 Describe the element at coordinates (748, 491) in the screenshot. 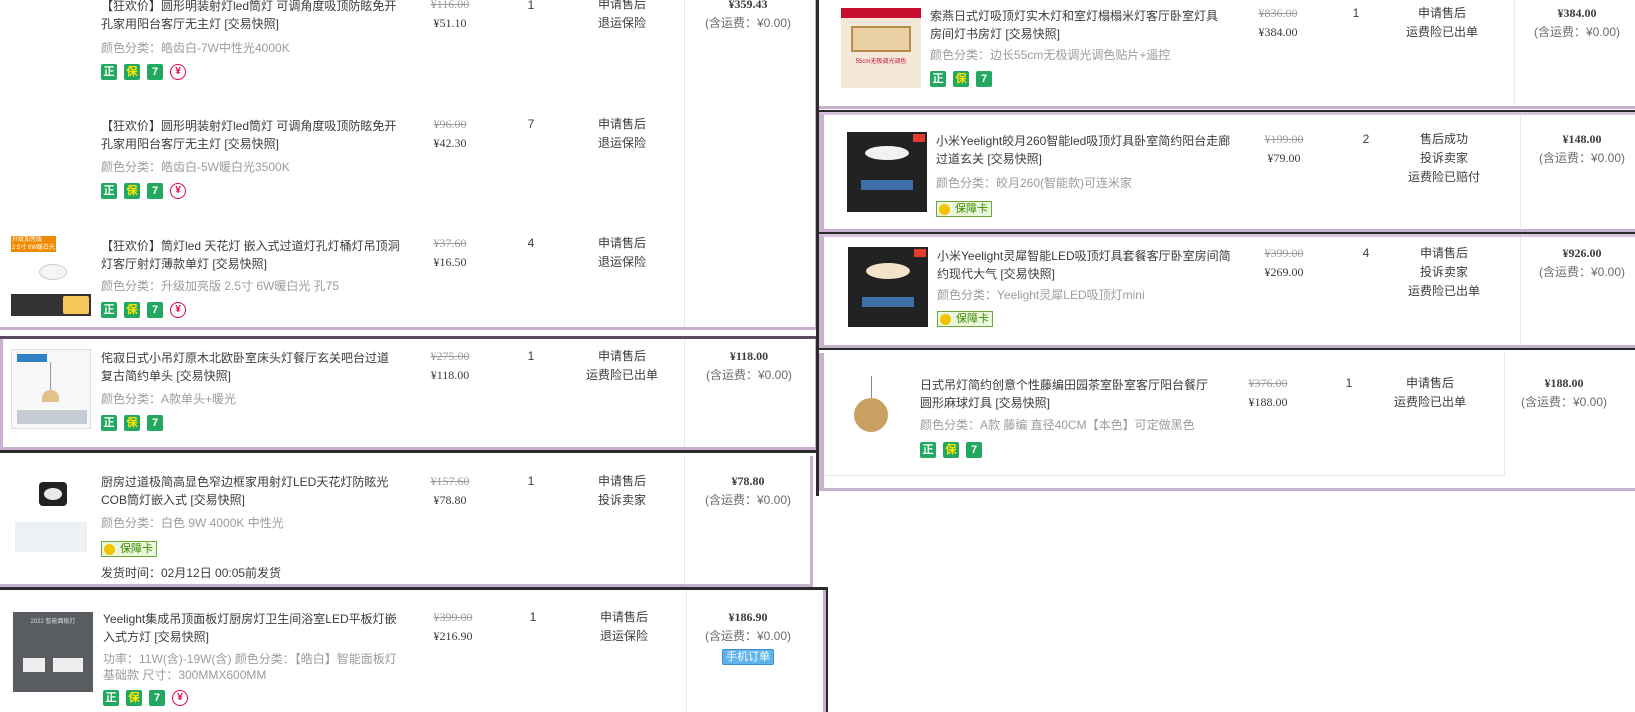

I see `order-total: ¥78.80 (含运费：¥0.00)` at that location.